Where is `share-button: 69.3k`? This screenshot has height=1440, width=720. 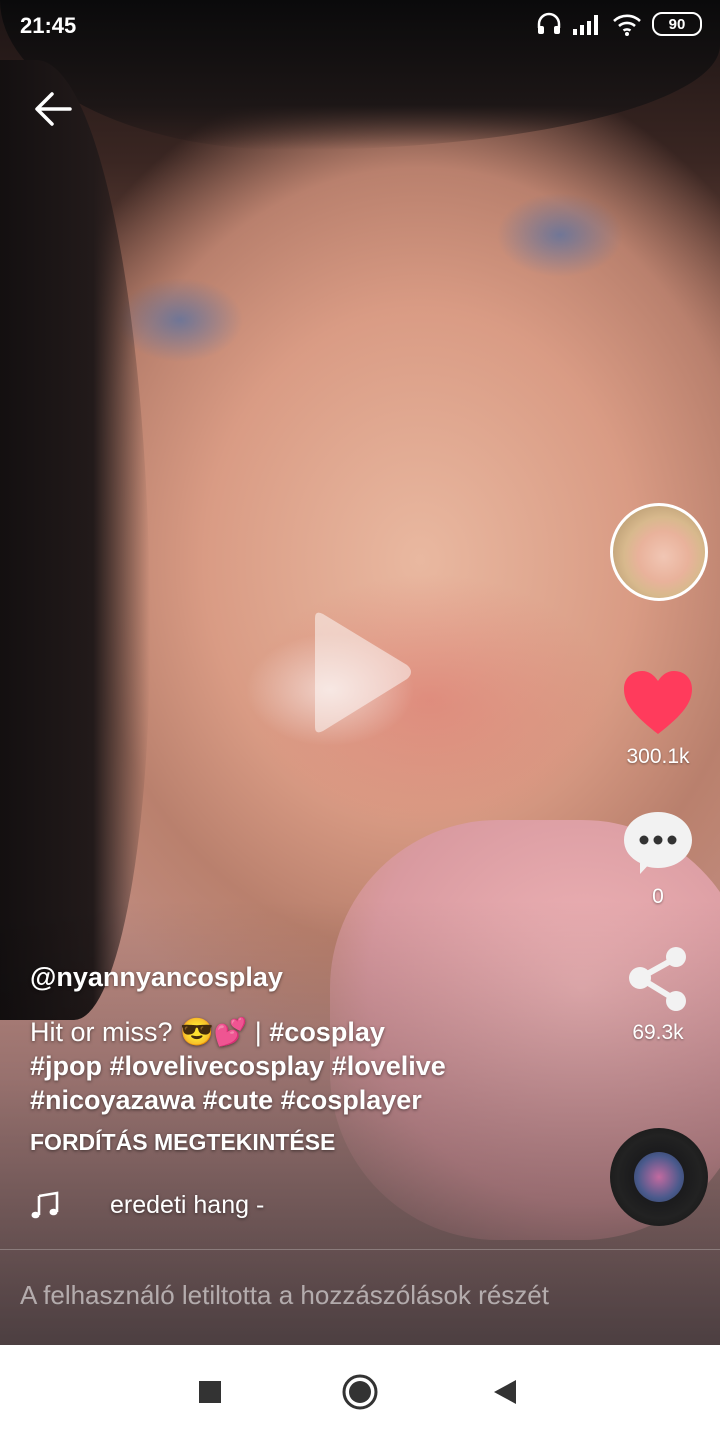 share-button: 69.3k is located at coordinates (658, 995).